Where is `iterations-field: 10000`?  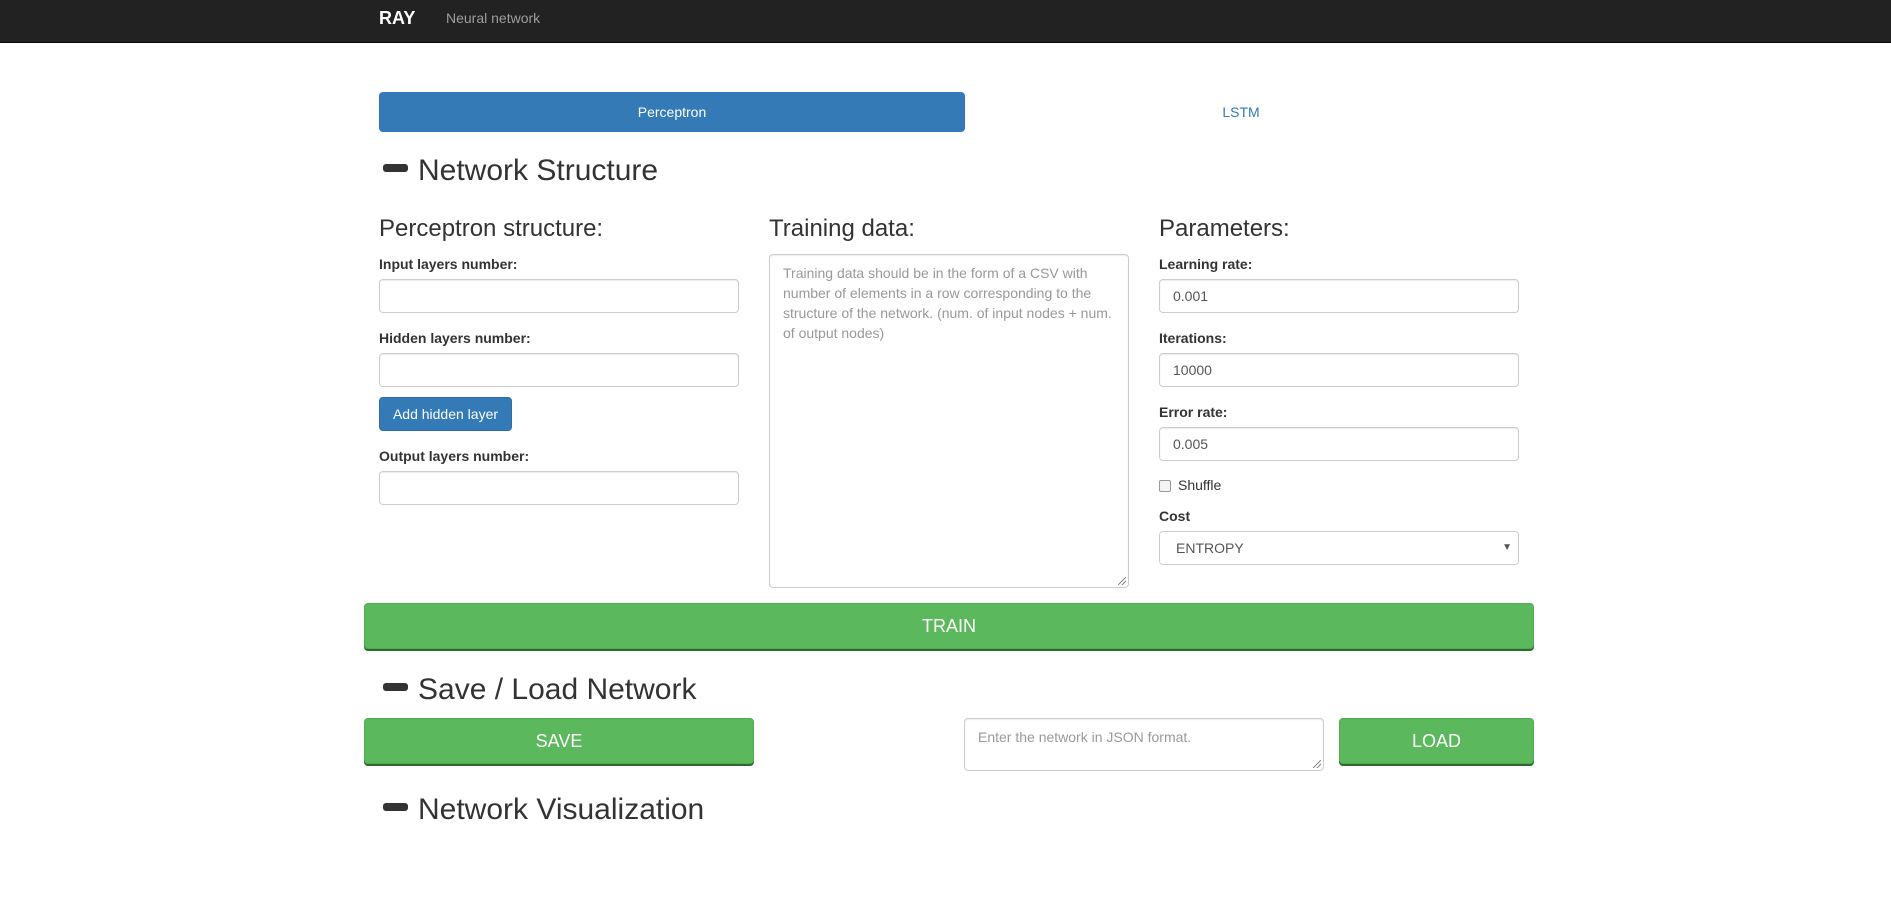 iterations-field: 10000 is located at coordinates (1339, 370).